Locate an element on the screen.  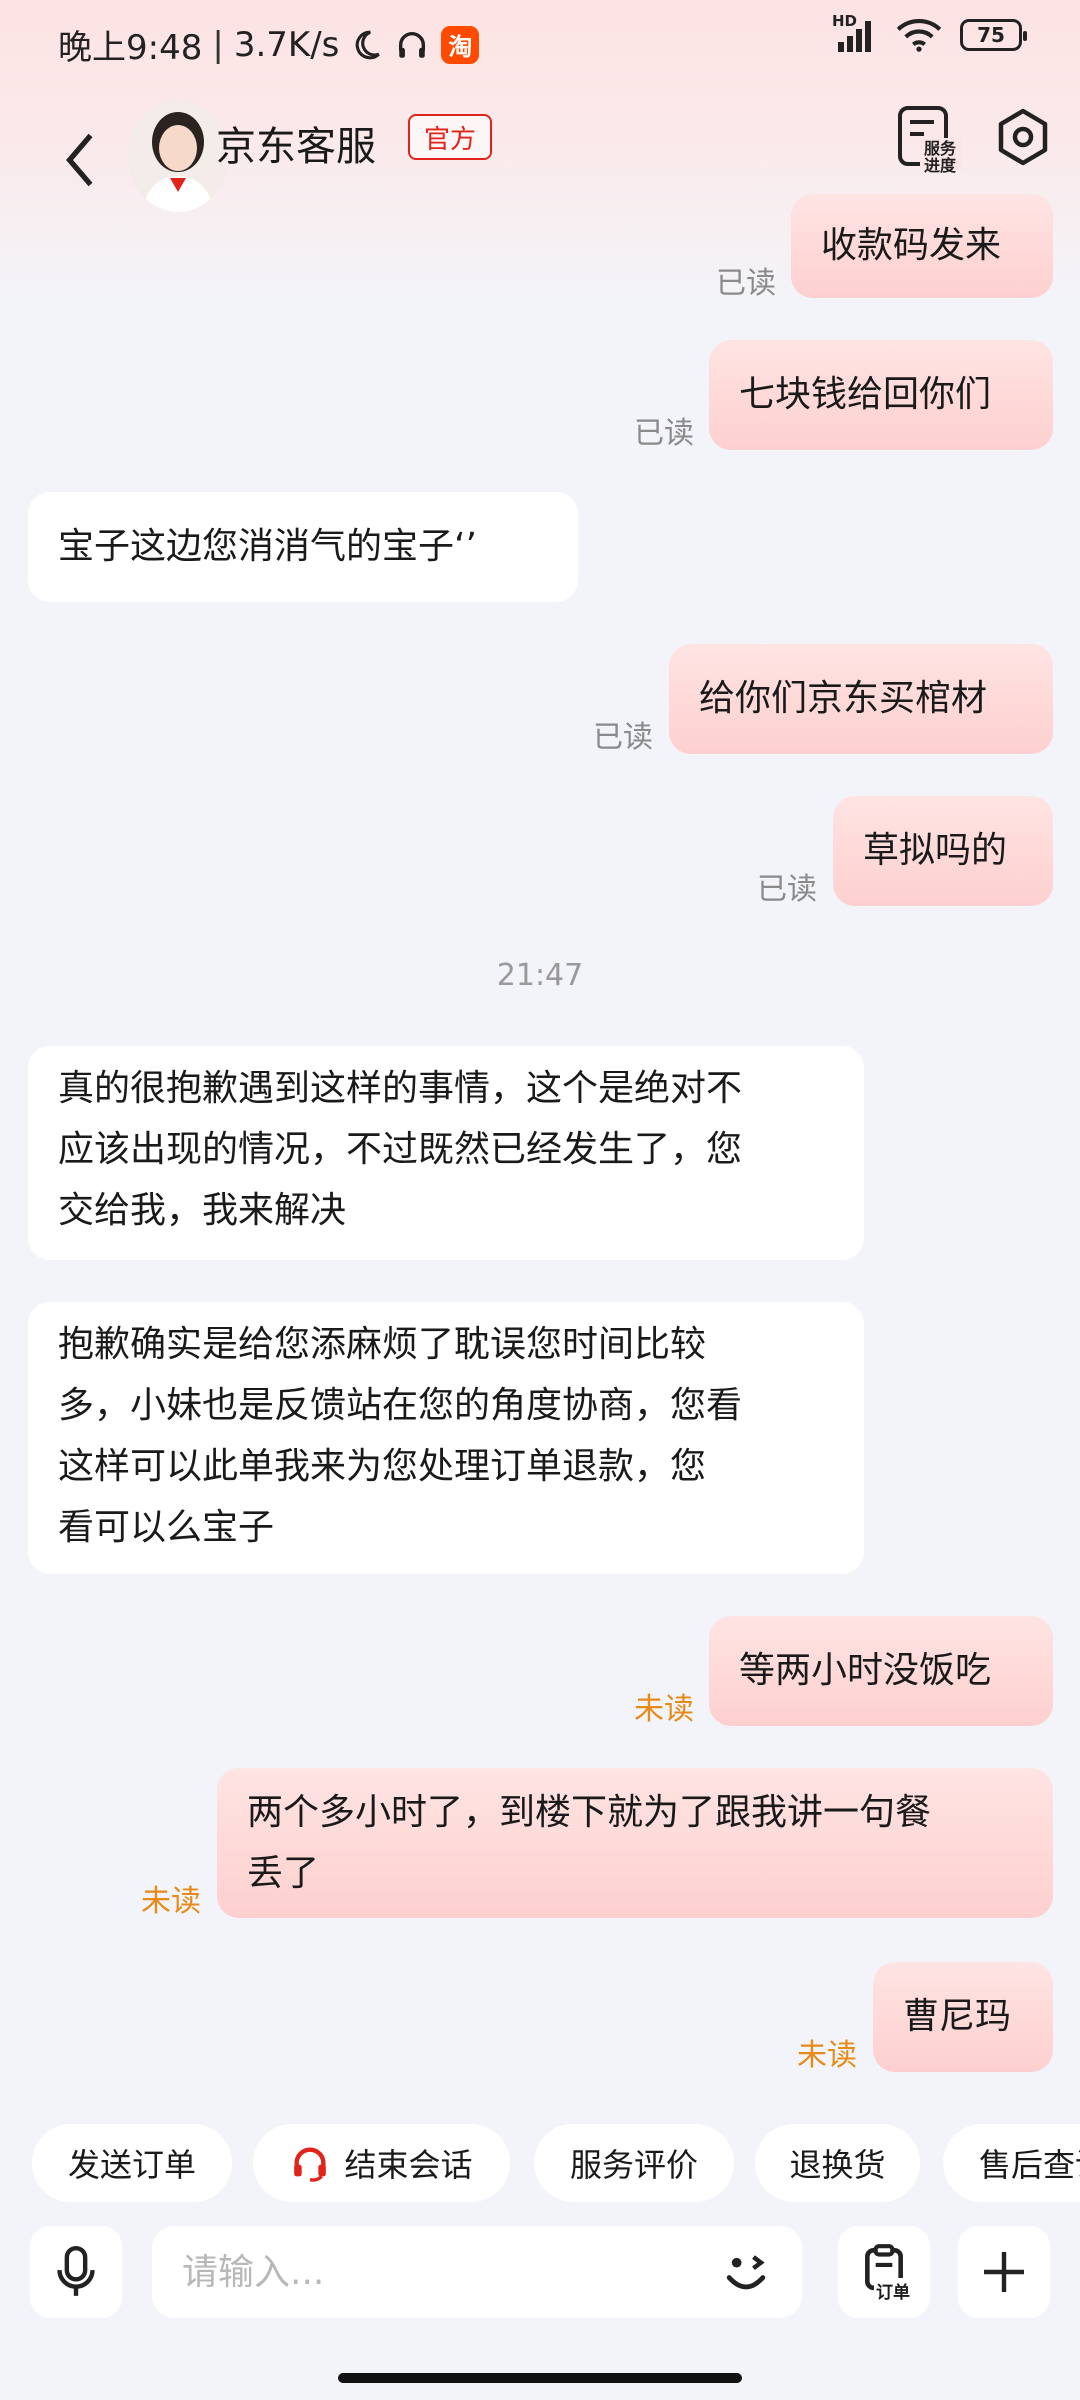
outgoing-message: 给你们京东买棺材 is located at coordinates (861, 699).